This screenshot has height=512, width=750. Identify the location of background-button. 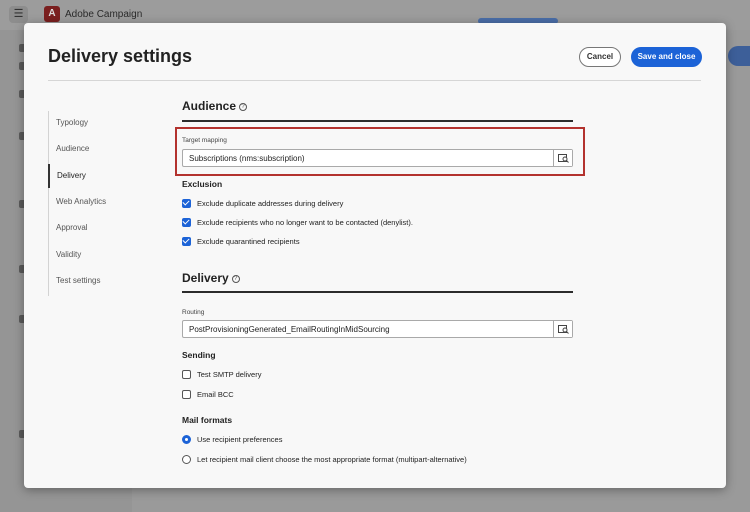
(739, 56).